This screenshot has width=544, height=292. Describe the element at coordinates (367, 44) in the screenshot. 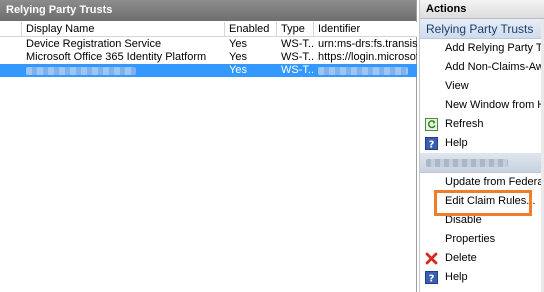

I see `row-identifier: urn:ms-drs:fs.transishun.co` at that location.